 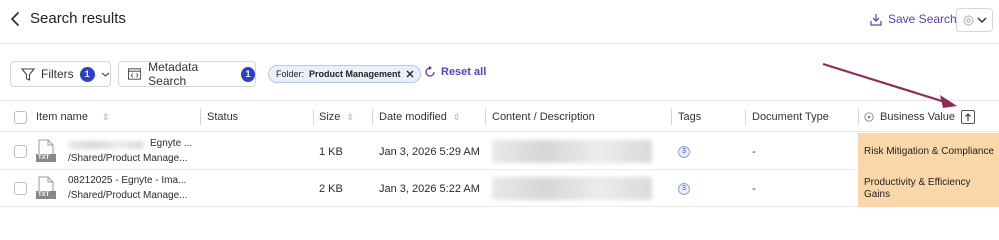 I want to click on column-label: Size, so click(x=330, y=117).